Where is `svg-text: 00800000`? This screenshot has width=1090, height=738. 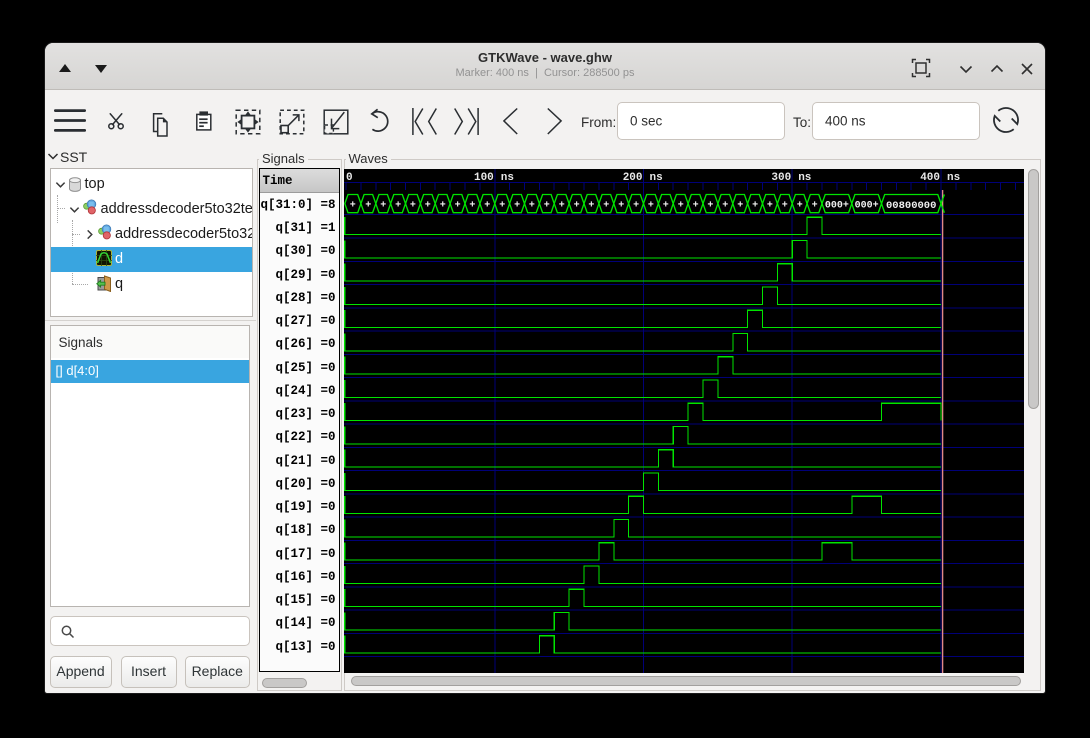 svg-text: 00800000 is located at coordinates (911, 206).